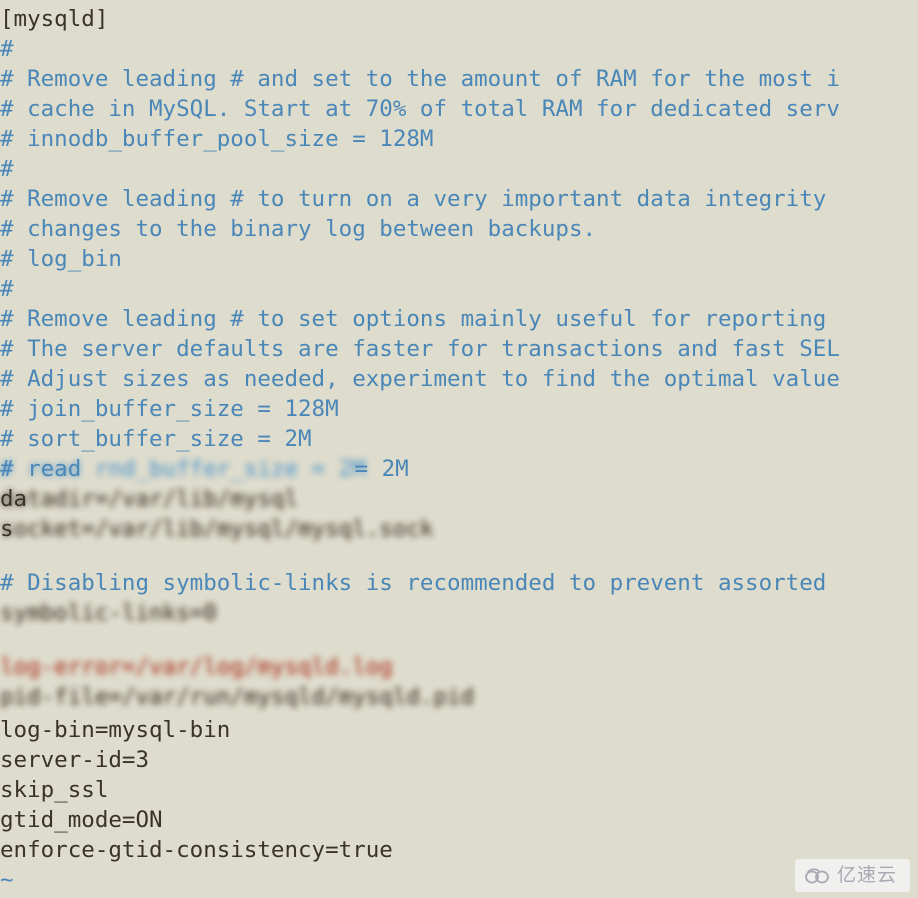 Image resolution: width=918 pixels, height=898 pixels. I want to click on config-line-prefix: da, so click(14, 499).